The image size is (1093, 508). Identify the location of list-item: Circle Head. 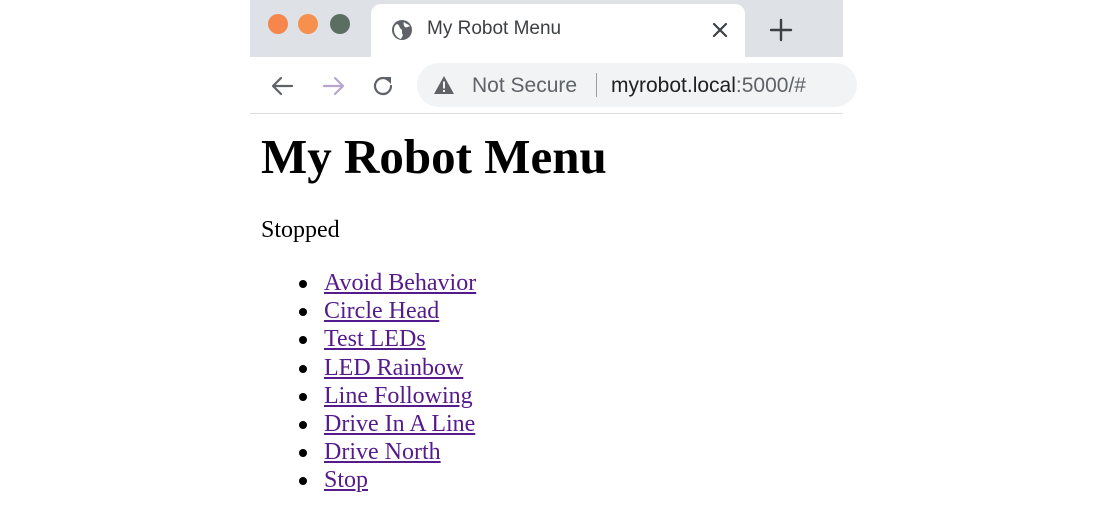
(363, 311).